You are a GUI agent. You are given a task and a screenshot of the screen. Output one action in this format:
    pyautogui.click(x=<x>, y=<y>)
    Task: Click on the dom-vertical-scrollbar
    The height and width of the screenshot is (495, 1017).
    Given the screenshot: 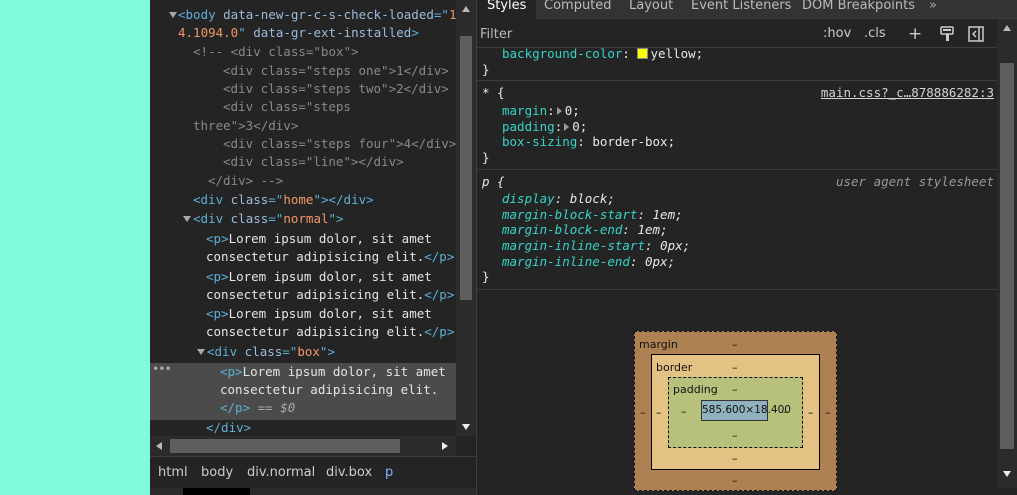 What is the action you would take?
    pyautogui.click(x=466, y=218)
    